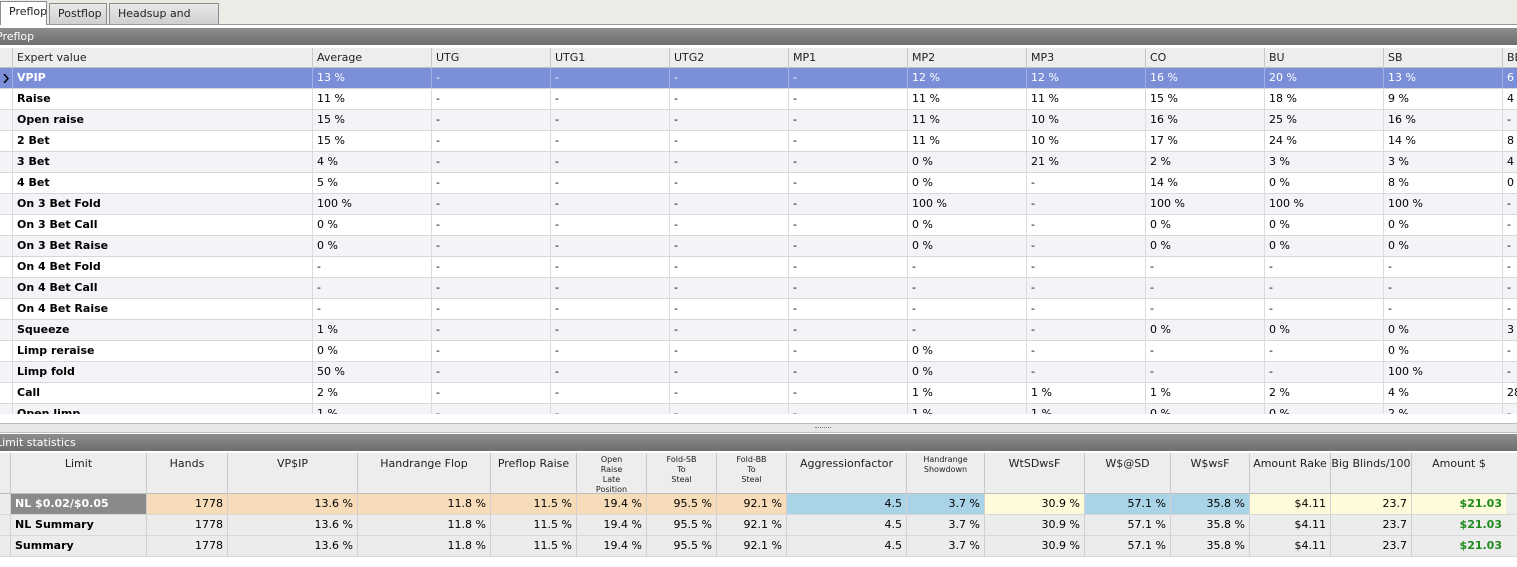 This screenshot has height=567, width=1517. What do you see at coordinates (1127, 473) in the screenshot?
I see `column-header: W$@SD` at bounding box center [1127, 473].